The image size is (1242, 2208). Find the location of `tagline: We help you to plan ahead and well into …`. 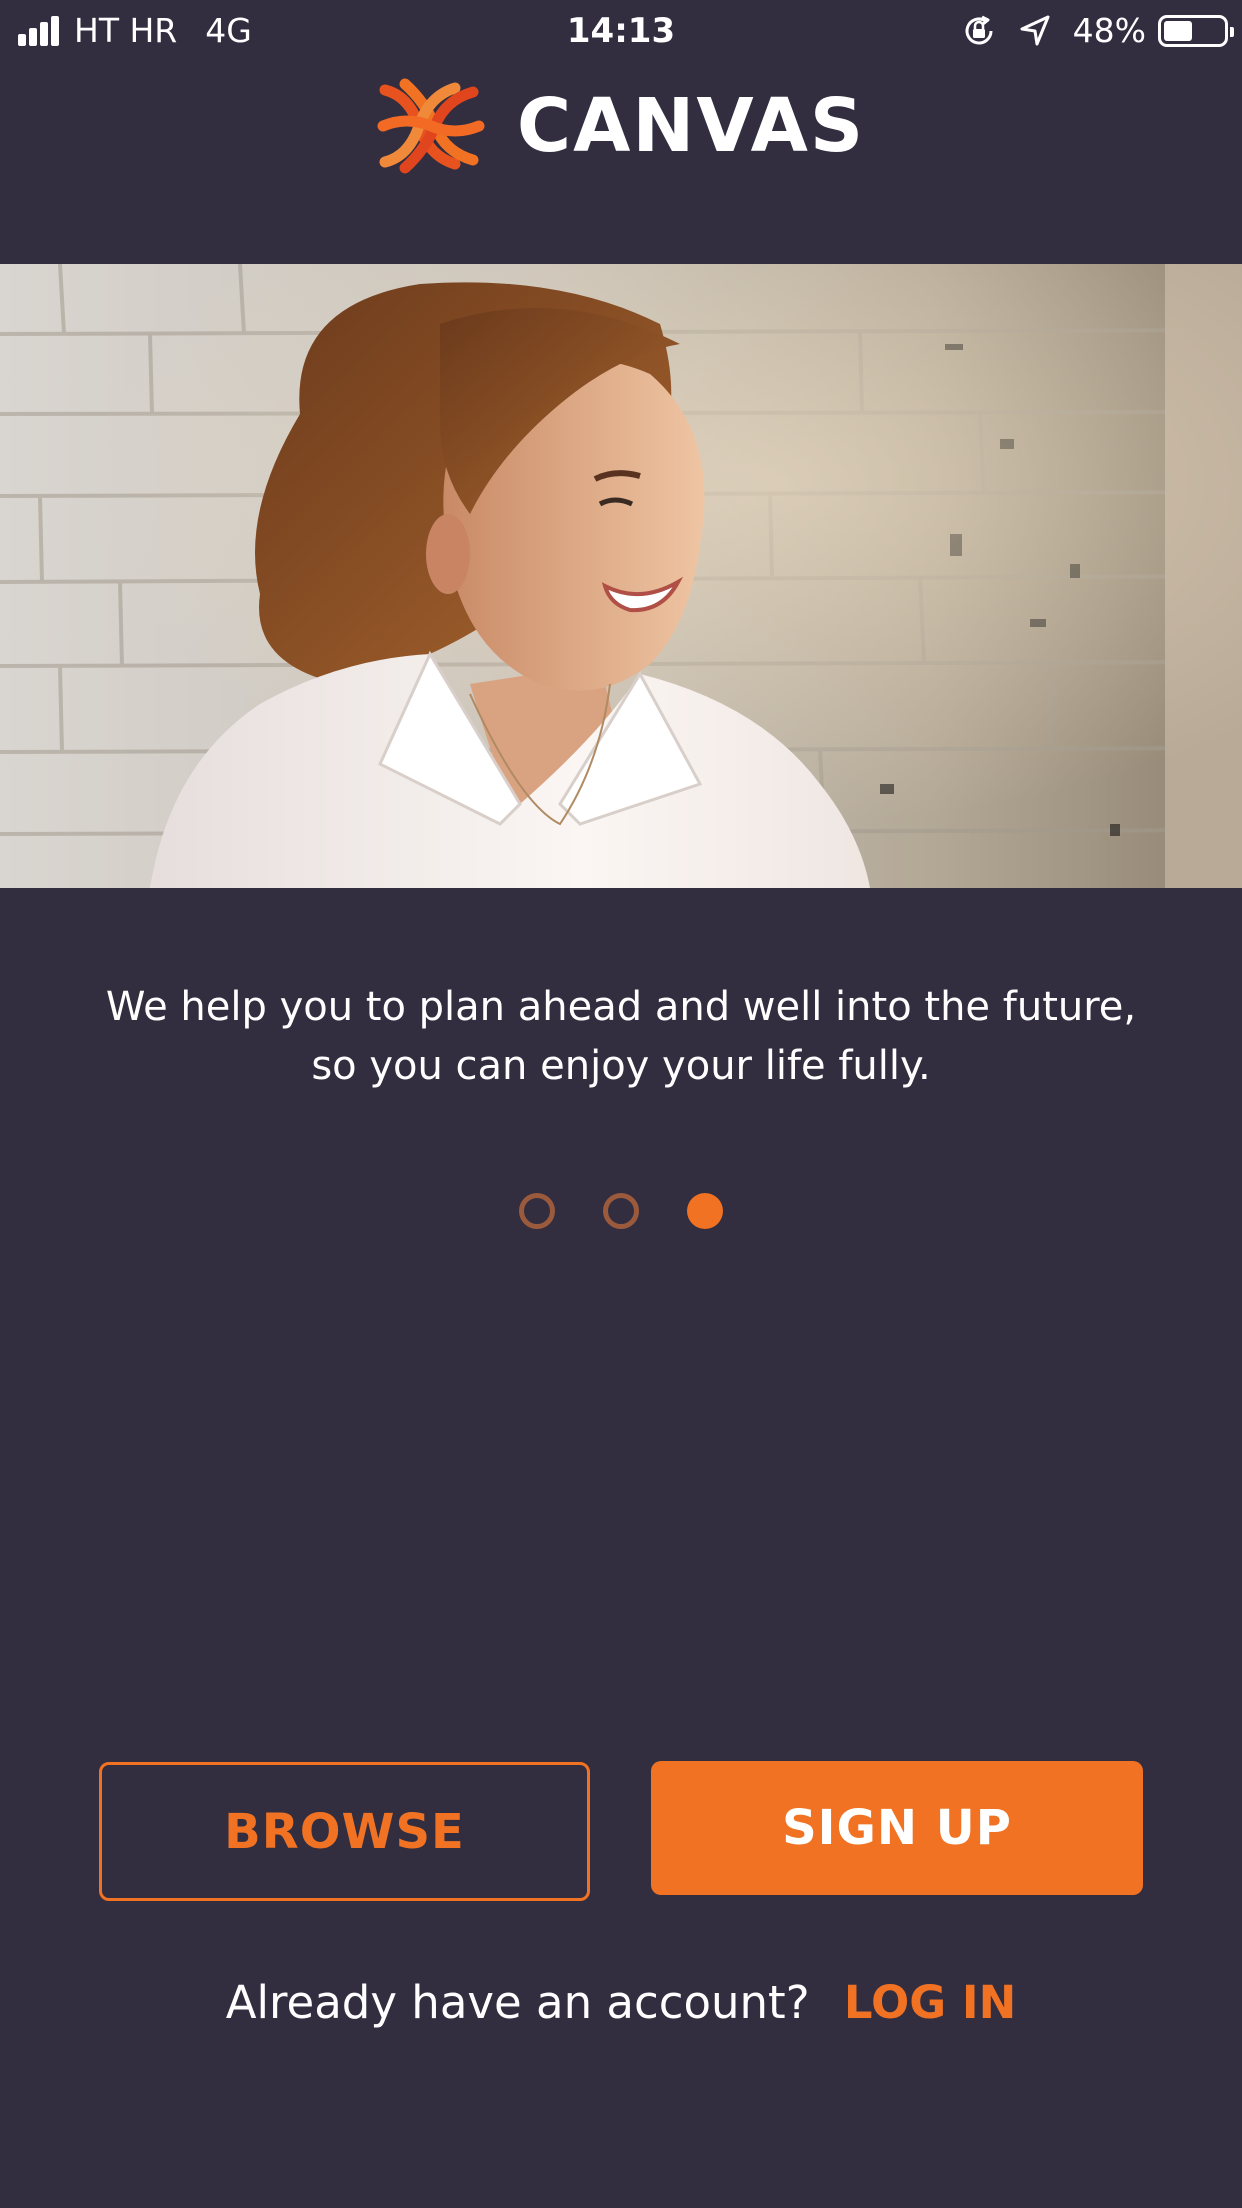

tagline: We help you to plan ahead and well into … is located at coordinates (621, 1037).